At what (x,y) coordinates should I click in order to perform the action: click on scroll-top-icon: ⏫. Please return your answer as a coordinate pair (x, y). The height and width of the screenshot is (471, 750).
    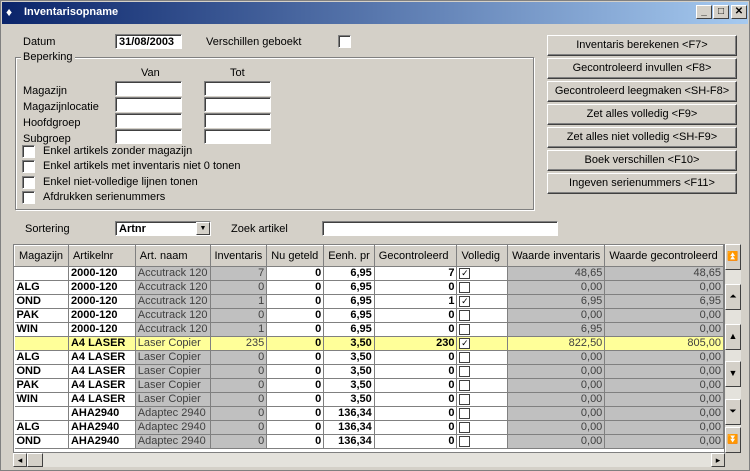
    Looking at the image, I should click on (733, 257).